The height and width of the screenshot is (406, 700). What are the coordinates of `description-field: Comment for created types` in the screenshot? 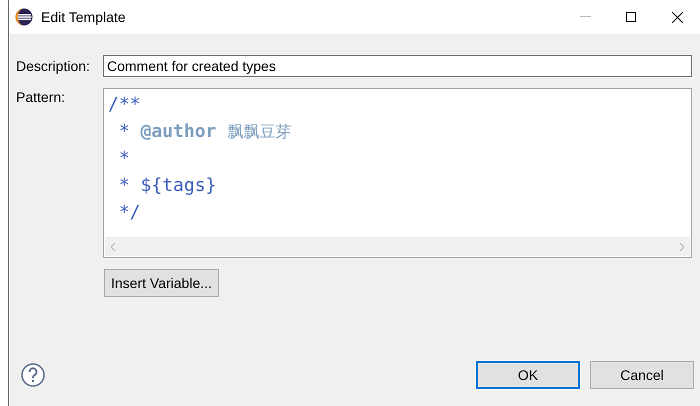 It's located at (397, 66).